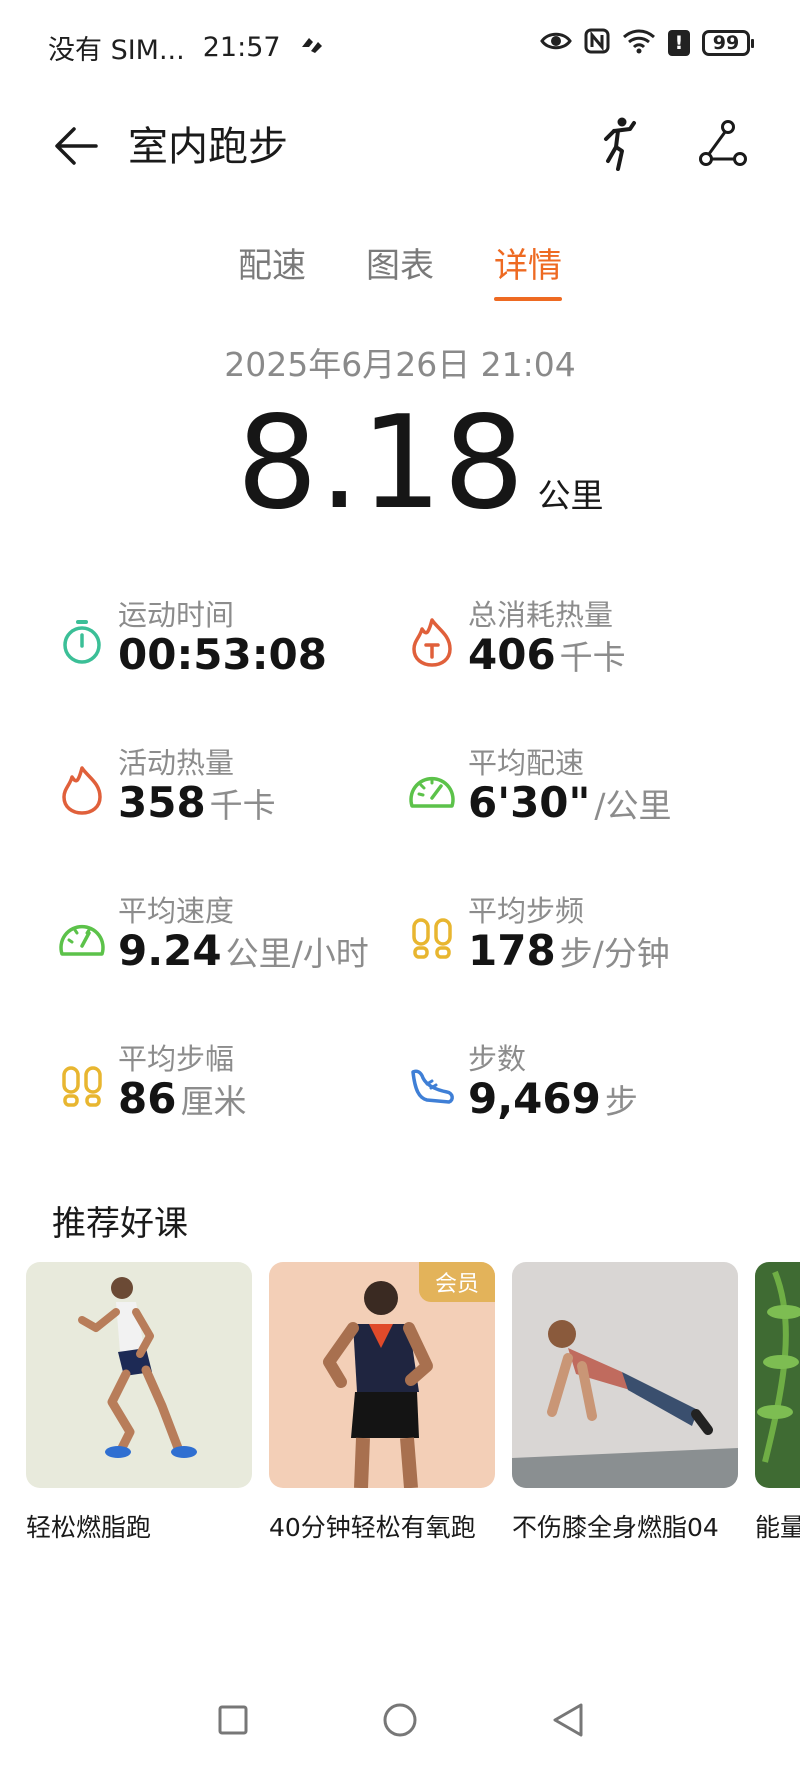 The image size is (800, 1765). I want to click on stat-avg-speed: 平均速度 9.24 公里/小时, so click(222, 938).